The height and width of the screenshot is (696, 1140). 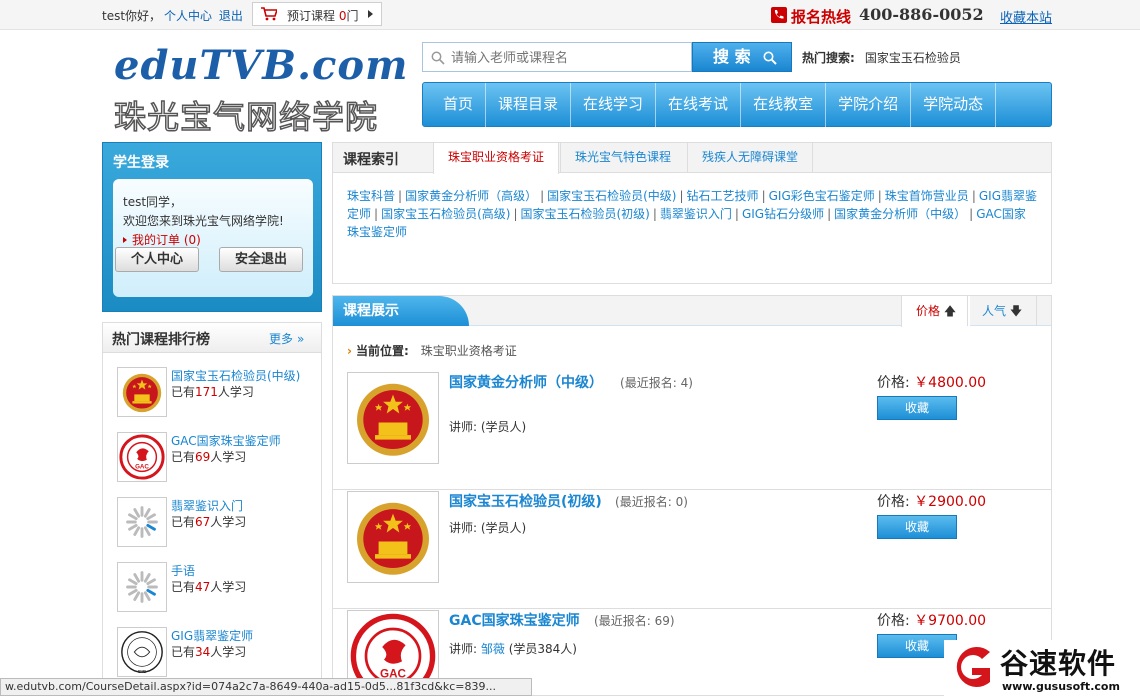 I want to click on cart-label: 预订课程, so click(x=311, y=16).